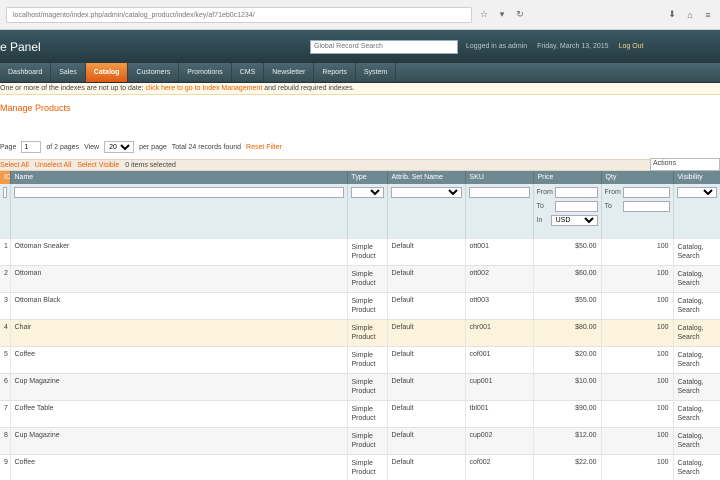 The width and height of the screenshot is (720, 480). What do you see at coordinates (367, 192) in the screenshot?
I see `filter-type-select` at bounding box center [367, 192].